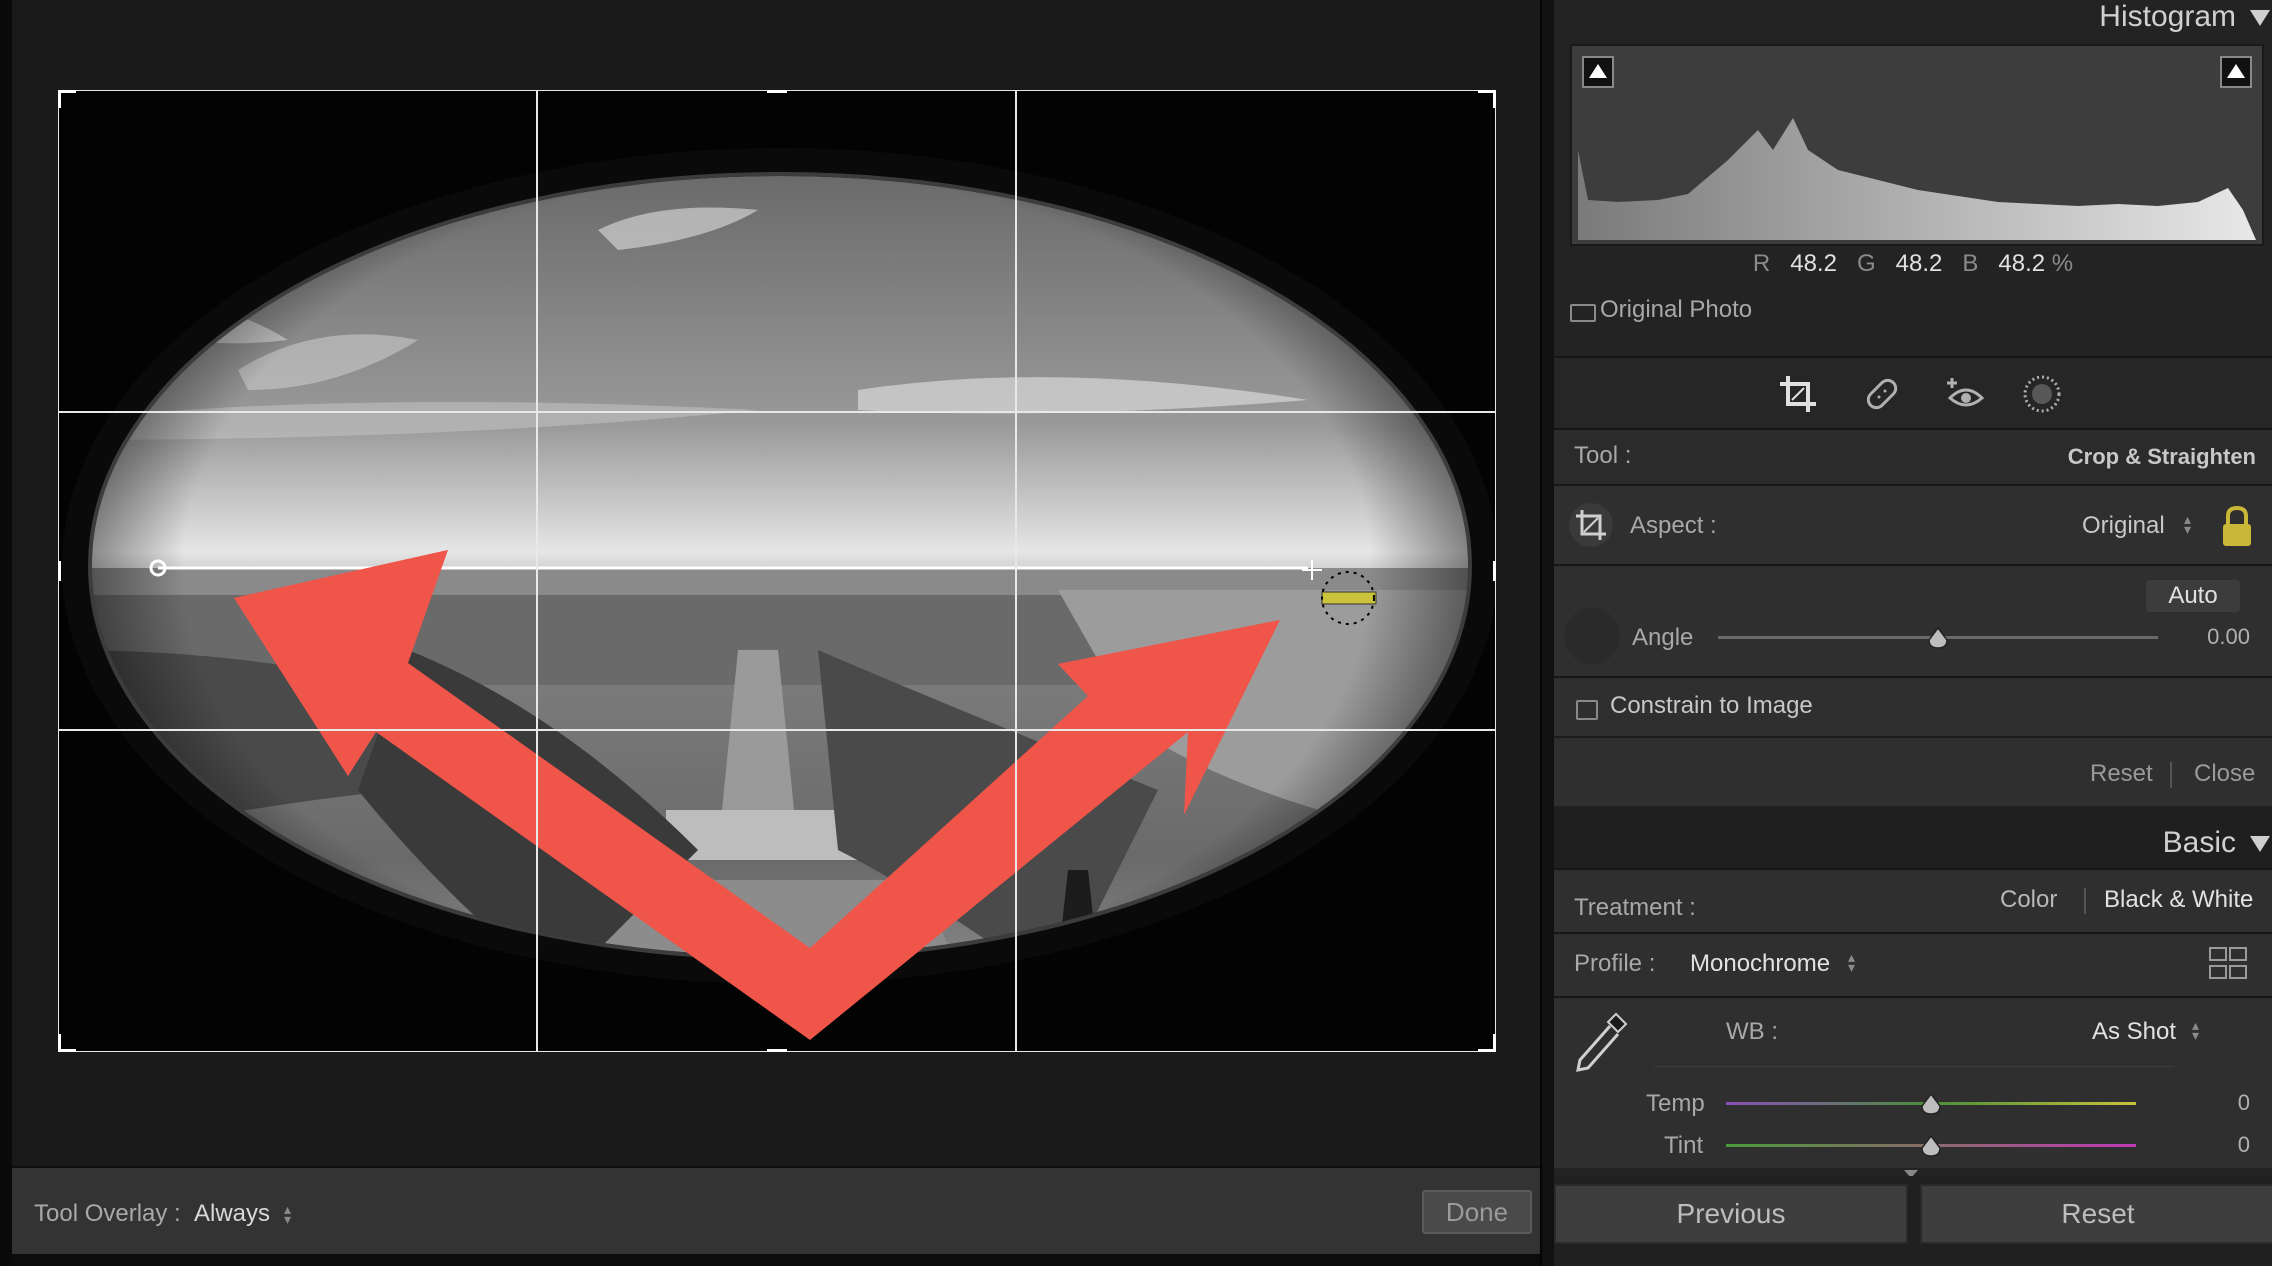  I want to click on treatment-label: Treatment :, so click(1635, 907).